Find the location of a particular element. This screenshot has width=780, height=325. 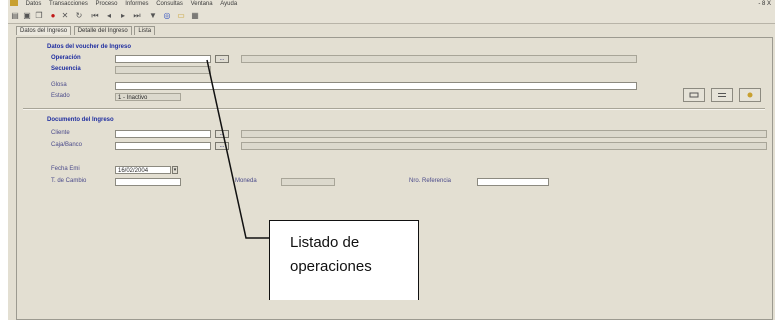

fecha-emi-label: Fecha Emi is located at coordinates (65, 169).